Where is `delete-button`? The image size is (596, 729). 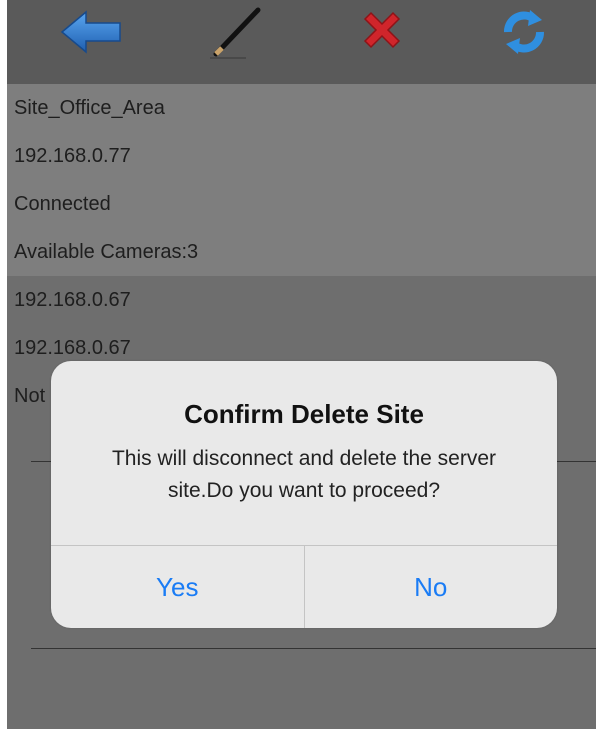 delete-button is located at coordinates (382, 32).